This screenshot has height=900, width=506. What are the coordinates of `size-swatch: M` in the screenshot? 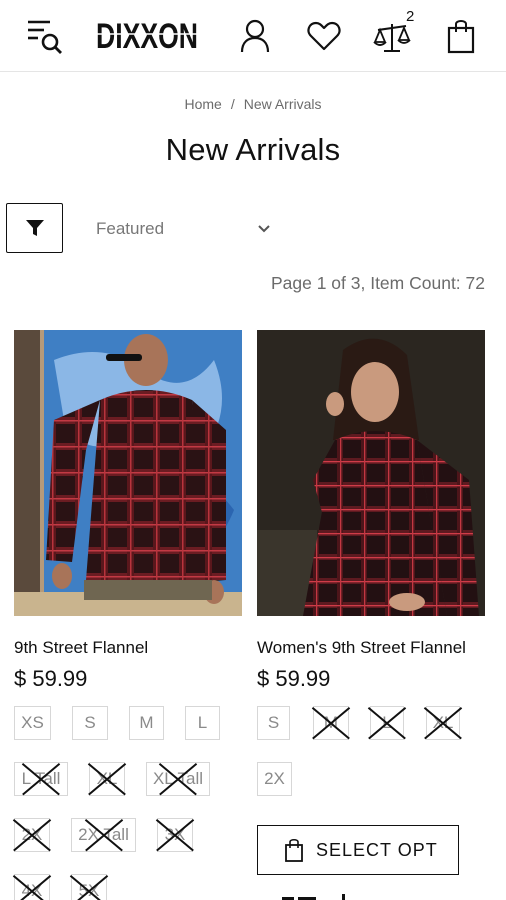 It's located at (146, 723).